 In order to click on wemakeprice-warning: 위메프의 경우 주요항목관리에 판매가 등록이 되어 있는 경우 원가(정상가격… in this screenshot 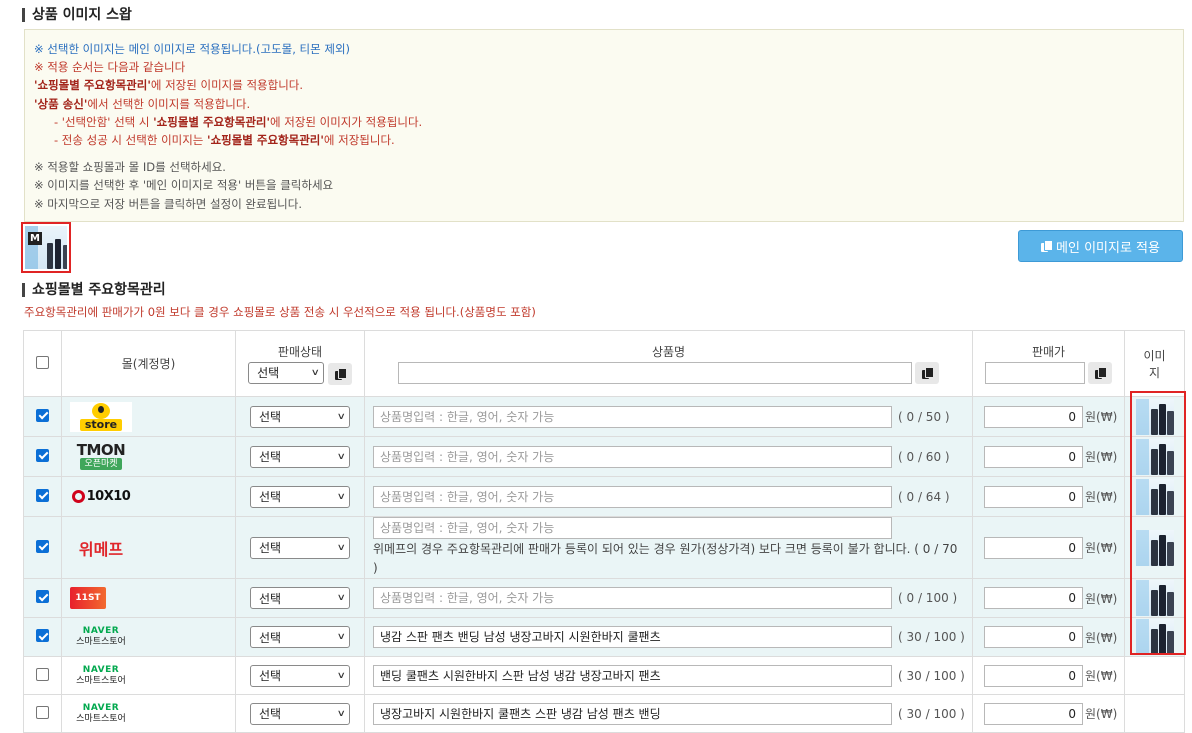, I will do `click(665, 558)`.